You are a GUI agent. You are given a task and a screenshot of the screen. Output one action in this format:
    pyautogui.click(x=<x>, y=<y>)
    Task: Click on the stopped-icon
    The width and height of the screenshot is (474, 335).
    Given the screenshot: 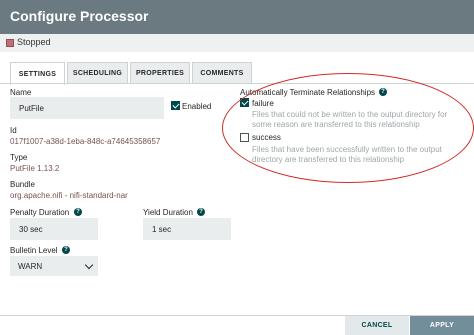 What is the action you would take?
    pyautogui.click(x=10, y=43)
    